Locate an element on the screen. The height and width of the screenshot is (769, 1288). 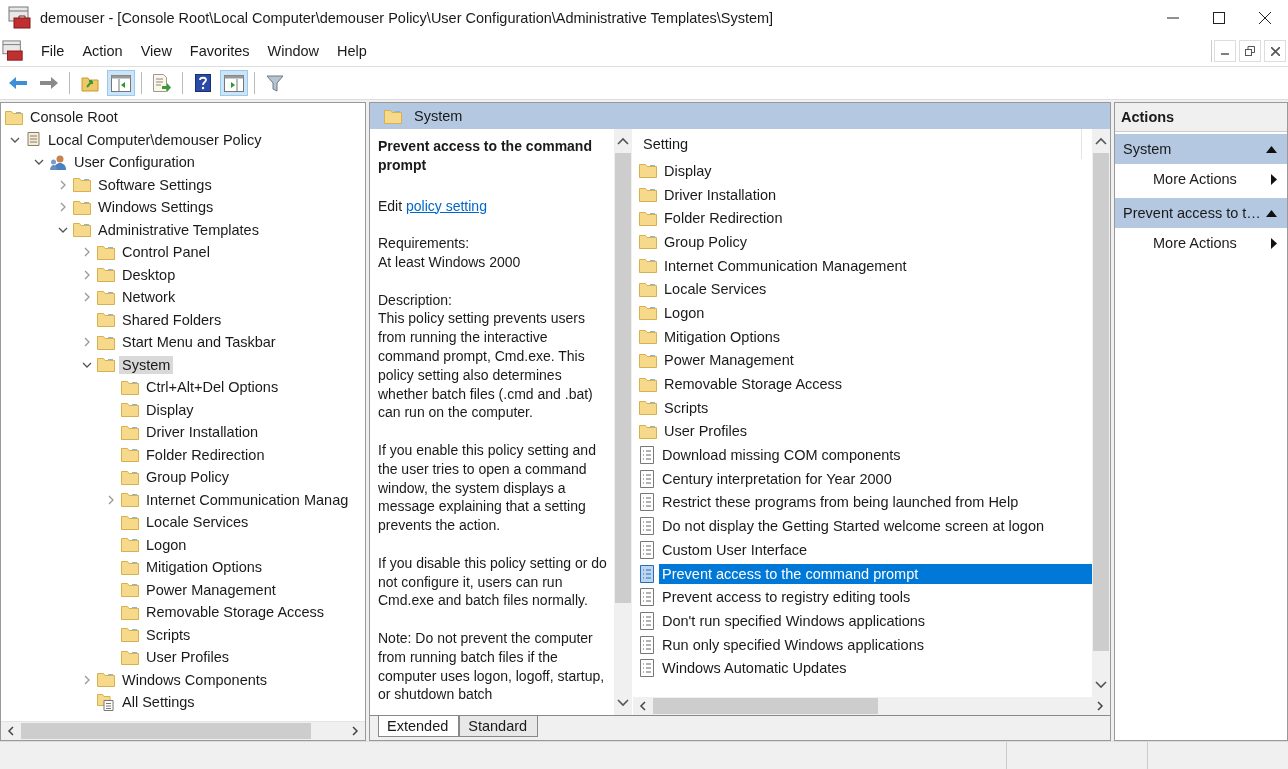
actions-header: Actions is located at coordinates (1201, 117).